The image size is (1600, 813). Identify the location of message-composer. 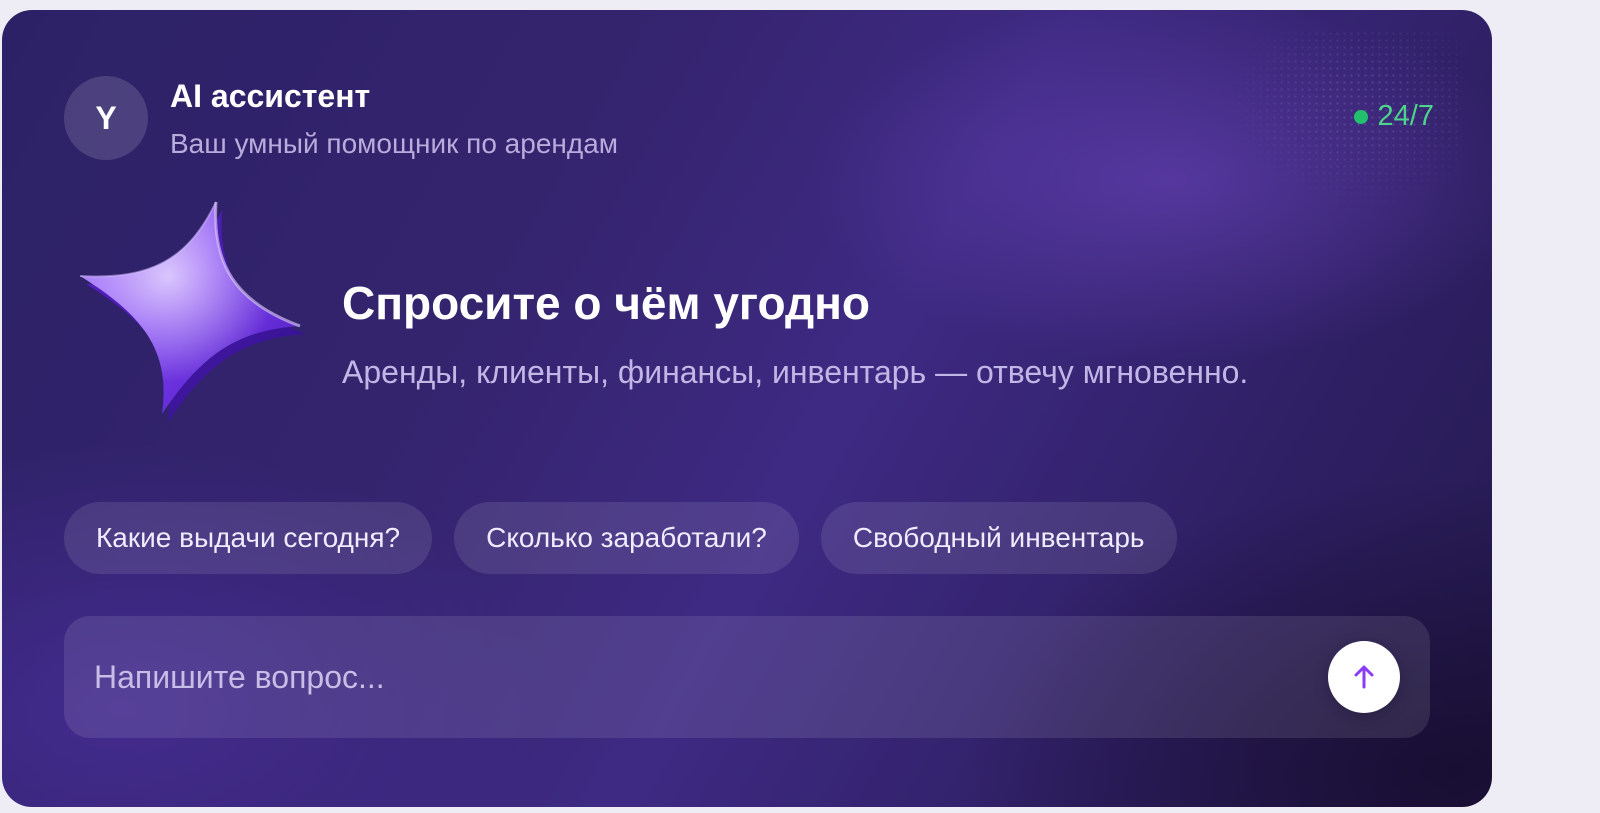
(747, 677).